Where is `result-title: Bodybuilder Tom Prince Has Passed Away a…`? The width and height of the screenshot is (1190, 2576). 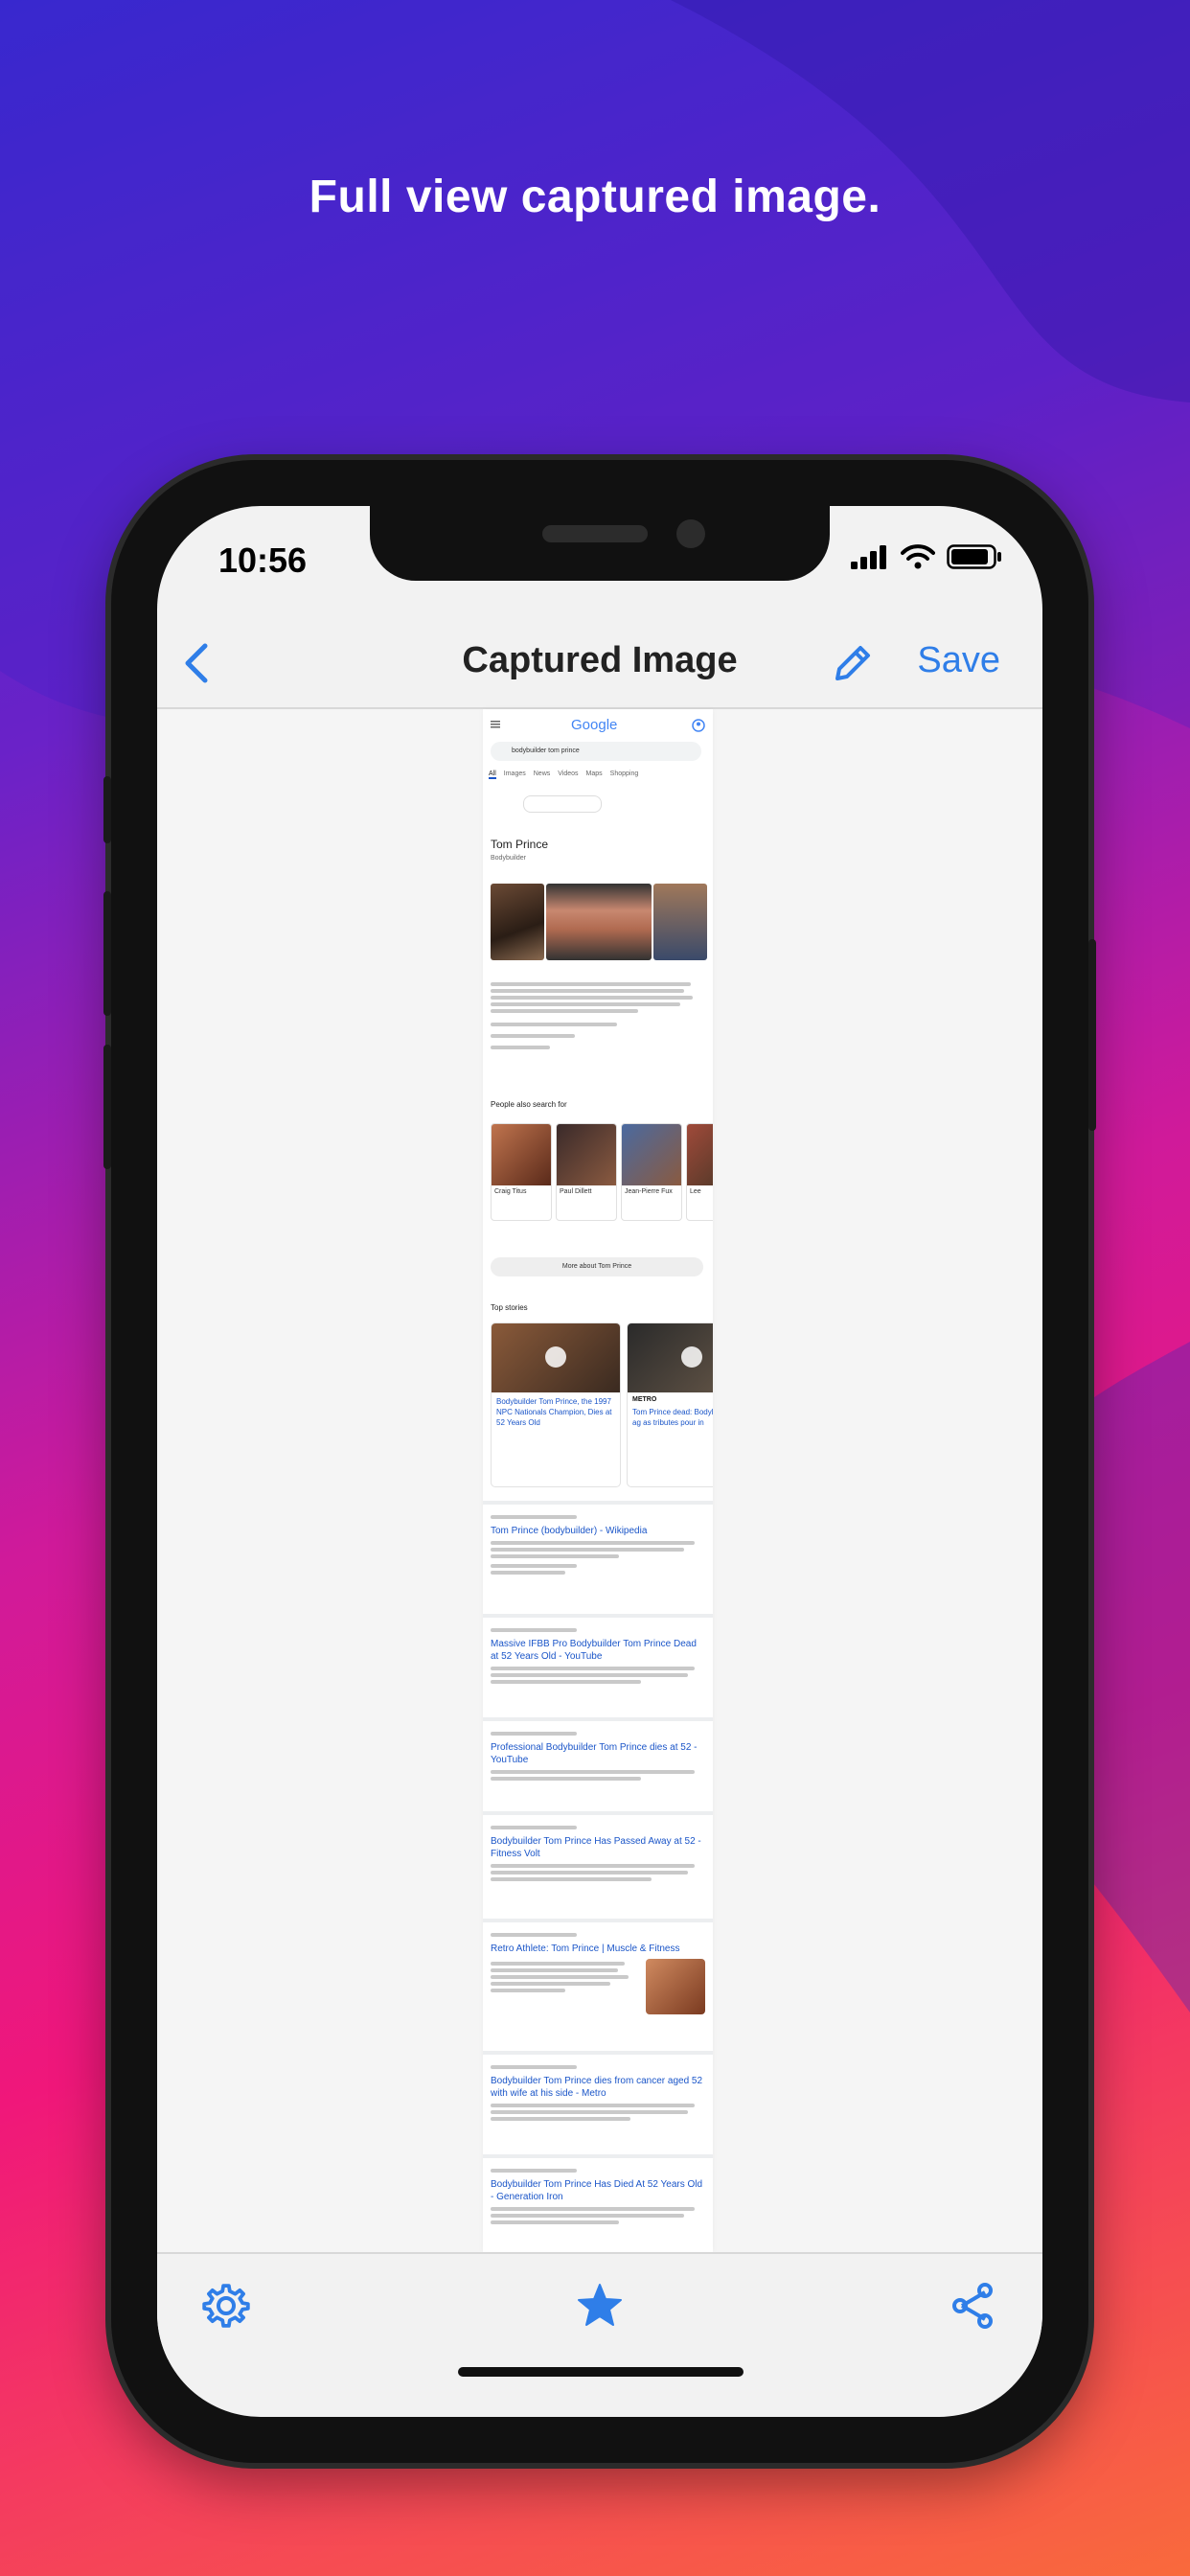 result-title: Bodybuilder Tom Prince Has Passed Away a… is located at coordinates (596, 1847).